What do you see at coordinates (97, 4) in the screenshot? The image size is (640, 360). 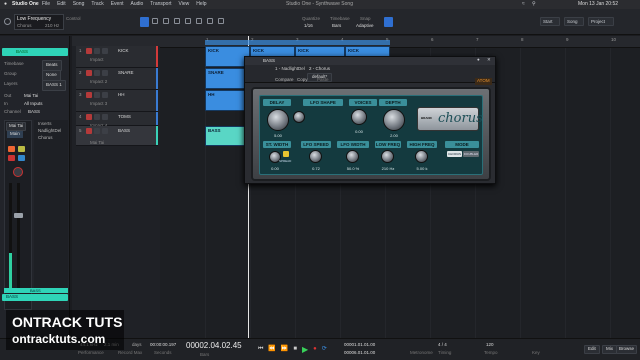 I see `menu-track: Track` at bounding box center [97, 4].